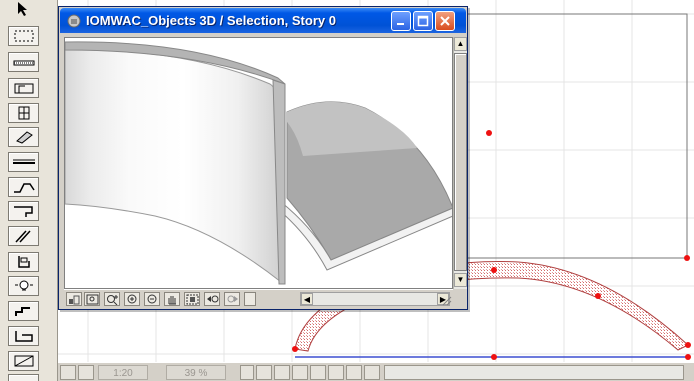 The image size is (694, 381). I want to click on resize-grip-icon, so click(446, 300).